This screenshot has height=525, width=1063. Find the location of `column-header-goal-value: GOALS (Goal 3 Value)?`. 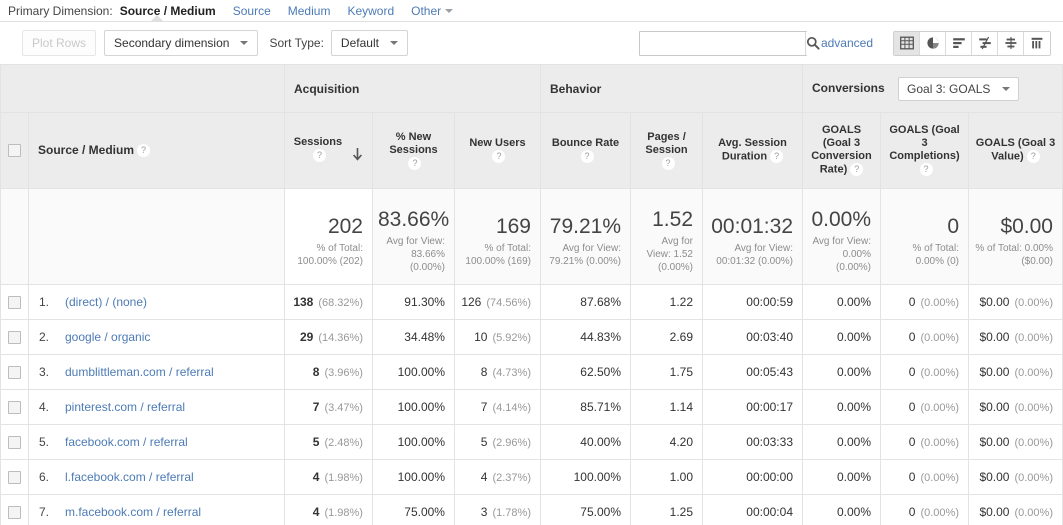

column-header-goal-value: GOALS (Goal 3 Value)? is located at coordinates (1015, 150).